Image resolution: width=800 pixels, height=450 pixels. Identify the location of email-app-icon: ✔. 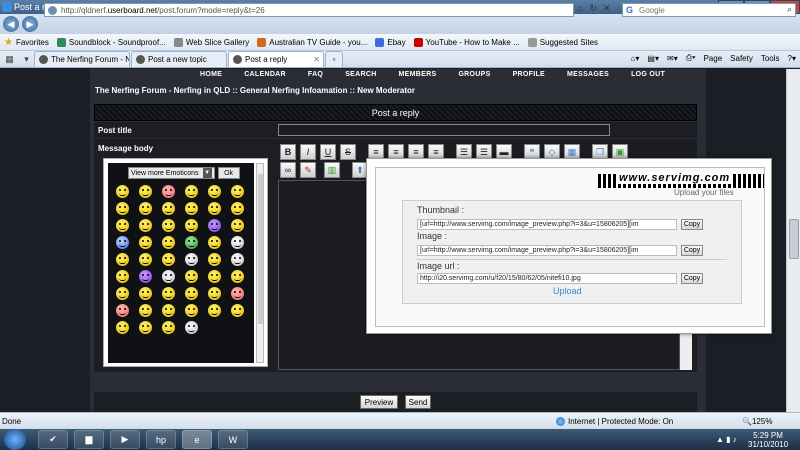
(53, 439).